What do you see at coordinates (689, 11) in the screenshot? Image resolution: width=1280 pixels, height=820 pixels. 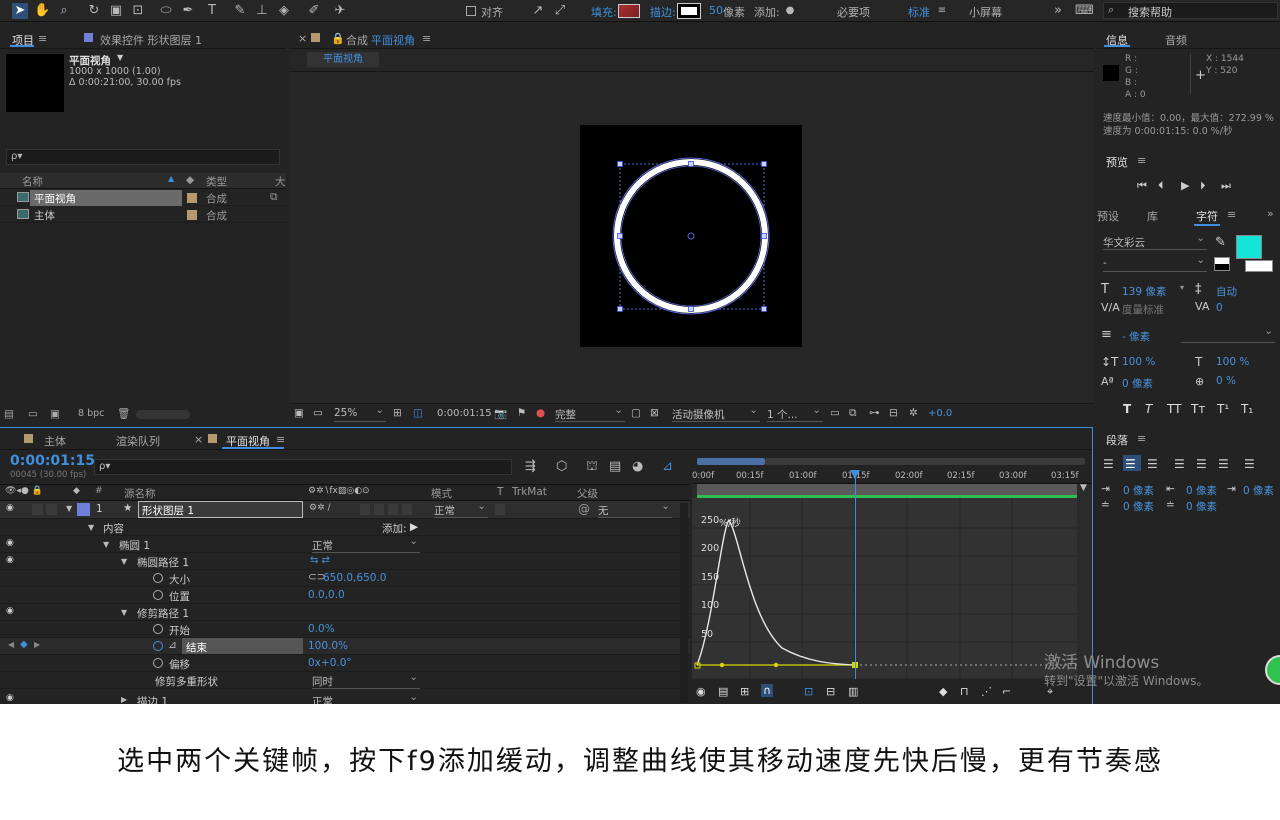 I see `stroke-swatch` at bounding box center [689, 11].